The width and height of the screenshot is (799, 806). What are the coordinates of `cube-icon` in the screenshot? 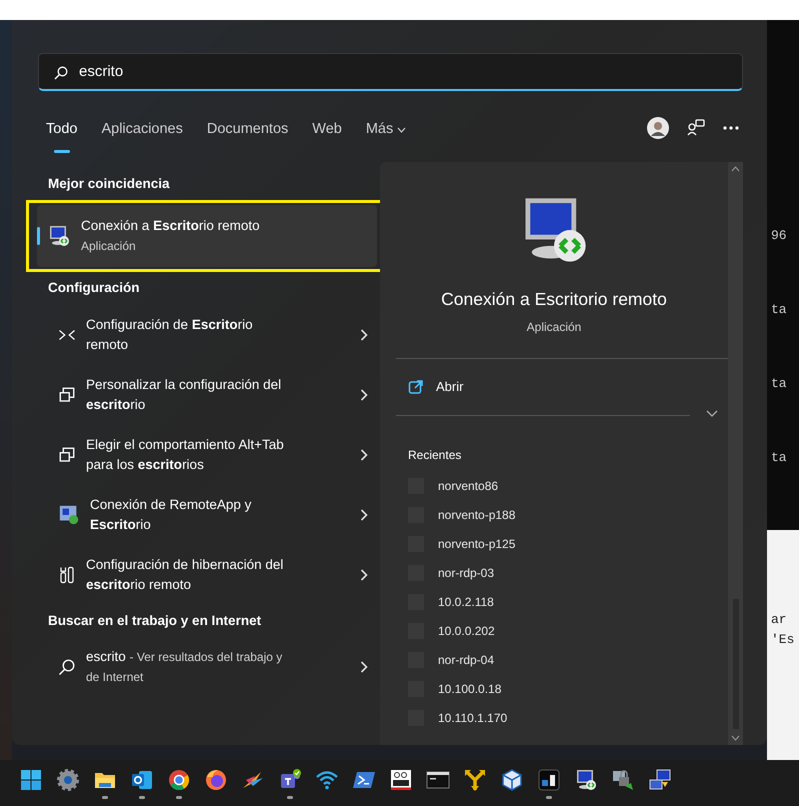 It's located at (512, 780).